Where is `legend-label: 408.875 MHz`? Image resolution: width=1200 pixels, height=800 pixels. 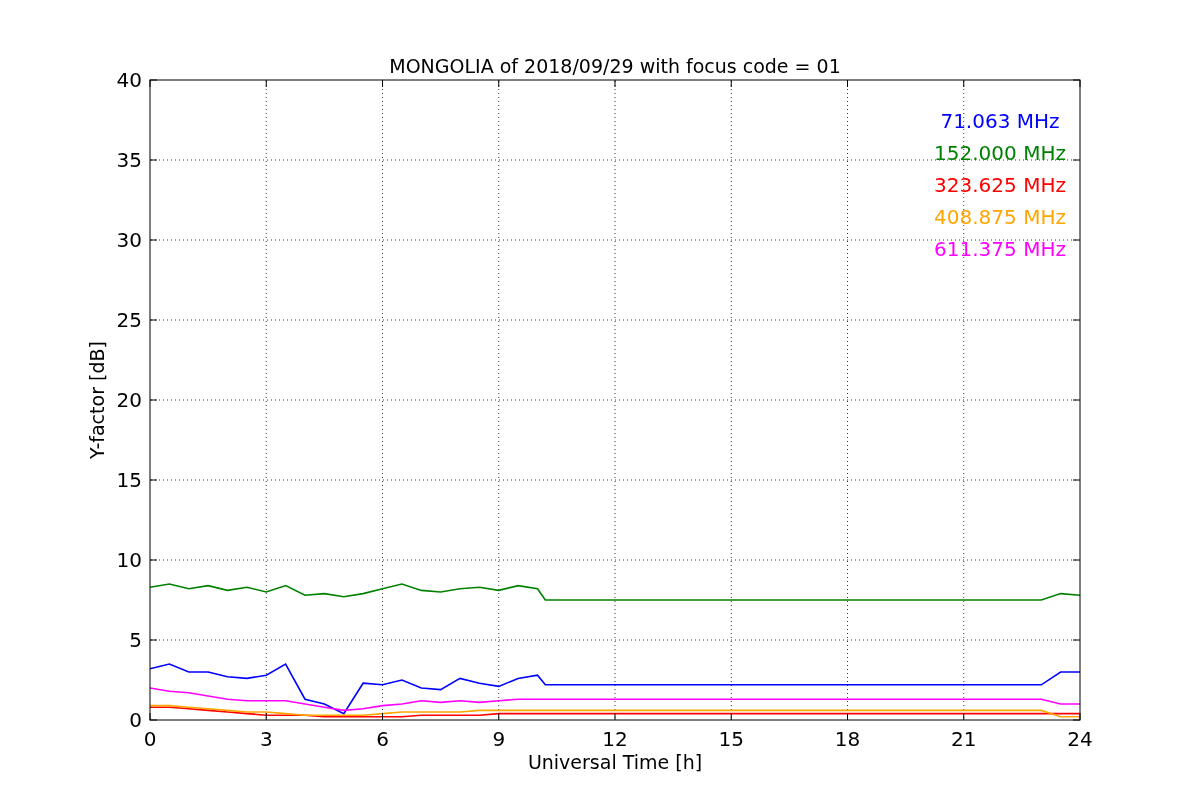 legend-label: 408.875 MHz is located at coordinates (1000, 217).